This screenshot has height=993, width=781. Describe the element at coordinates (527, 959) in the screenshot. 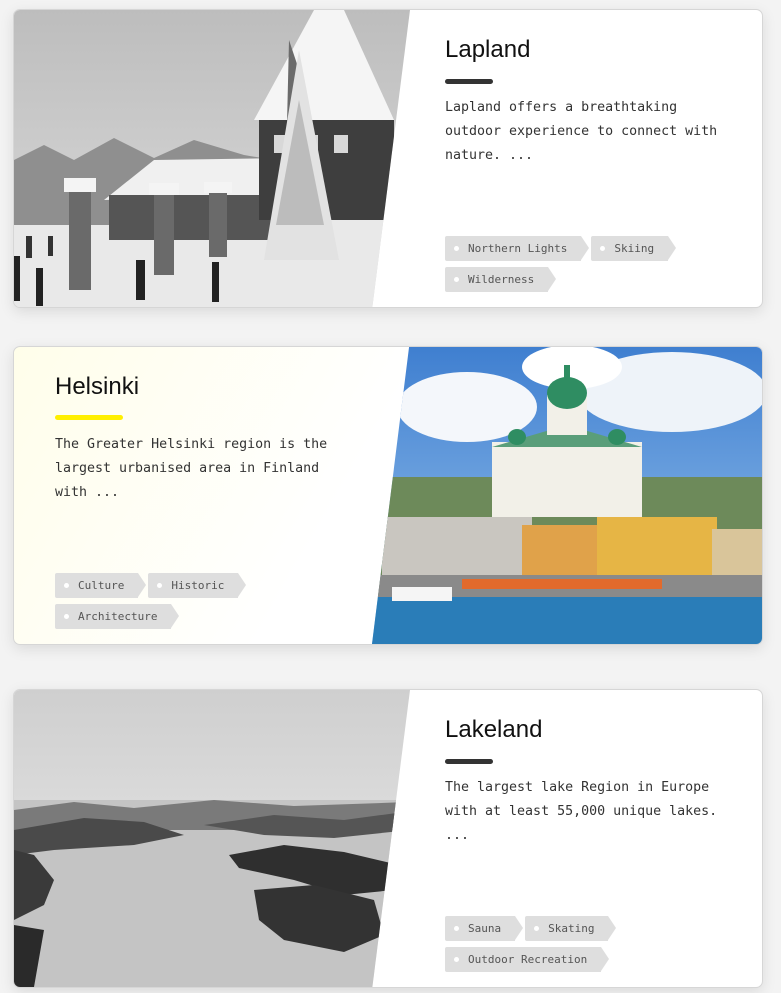

I see `tag-outdoor-recreation: Outdoor Recreation` at that location.